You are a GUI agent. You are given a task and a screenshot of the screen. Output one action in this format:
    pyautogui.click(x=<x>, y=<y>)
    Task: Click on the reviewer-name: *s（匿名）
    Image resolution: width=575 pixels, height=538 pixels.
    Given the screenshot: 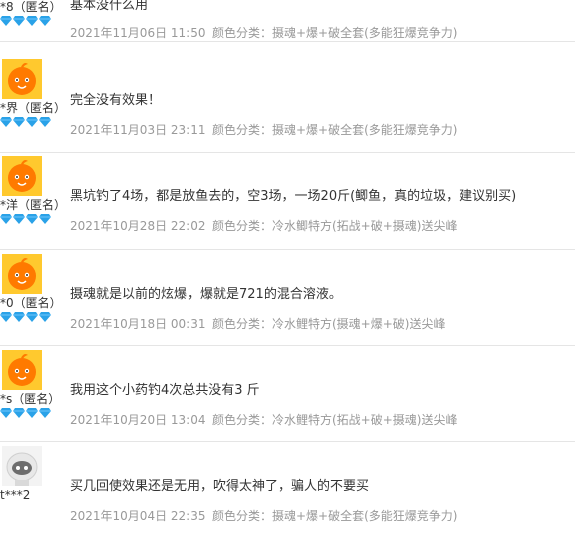 What is the action you would take?
    pyautogui.click(x=30, y=399)
    